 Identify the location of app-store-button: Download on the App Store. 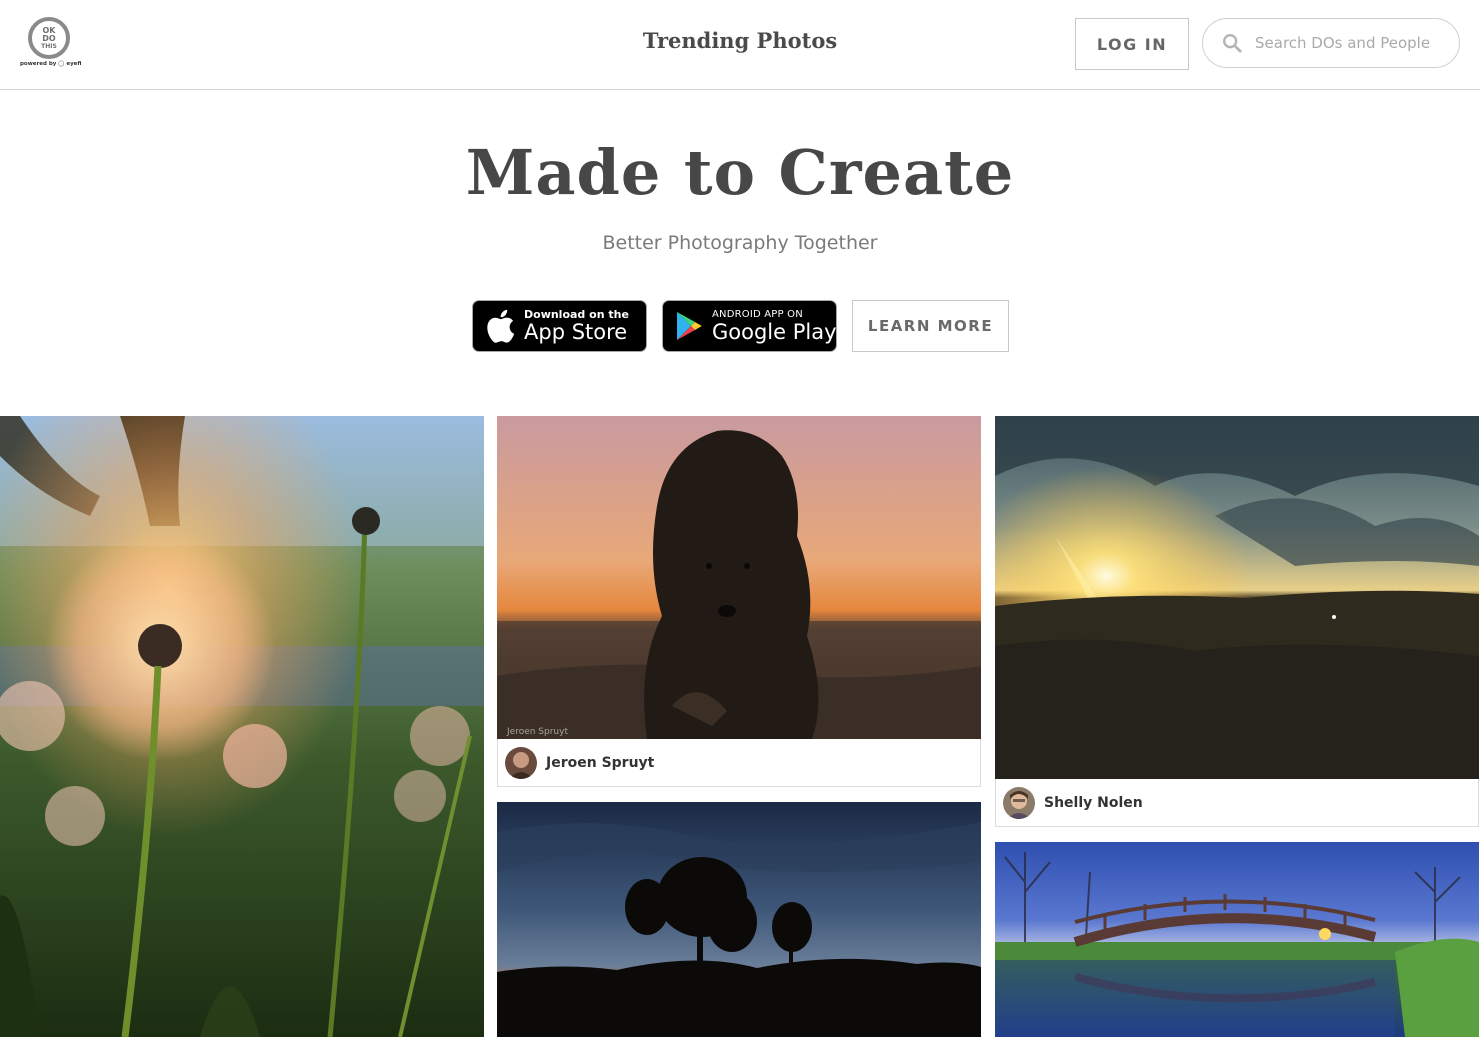
(559, 326).